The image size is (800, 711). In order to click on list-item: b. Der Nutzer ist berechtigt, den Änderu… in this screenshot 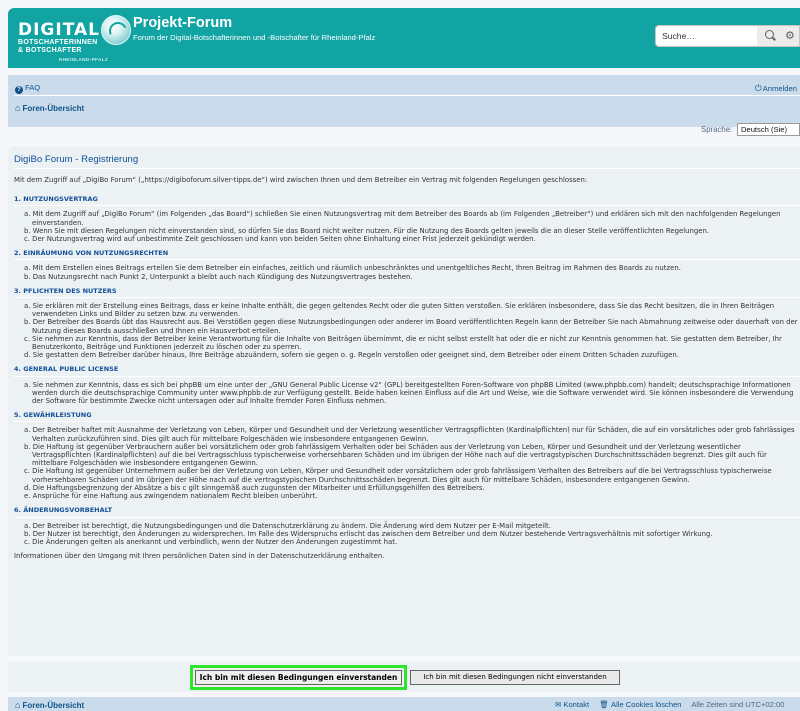, I will do `click(368, 533)`.